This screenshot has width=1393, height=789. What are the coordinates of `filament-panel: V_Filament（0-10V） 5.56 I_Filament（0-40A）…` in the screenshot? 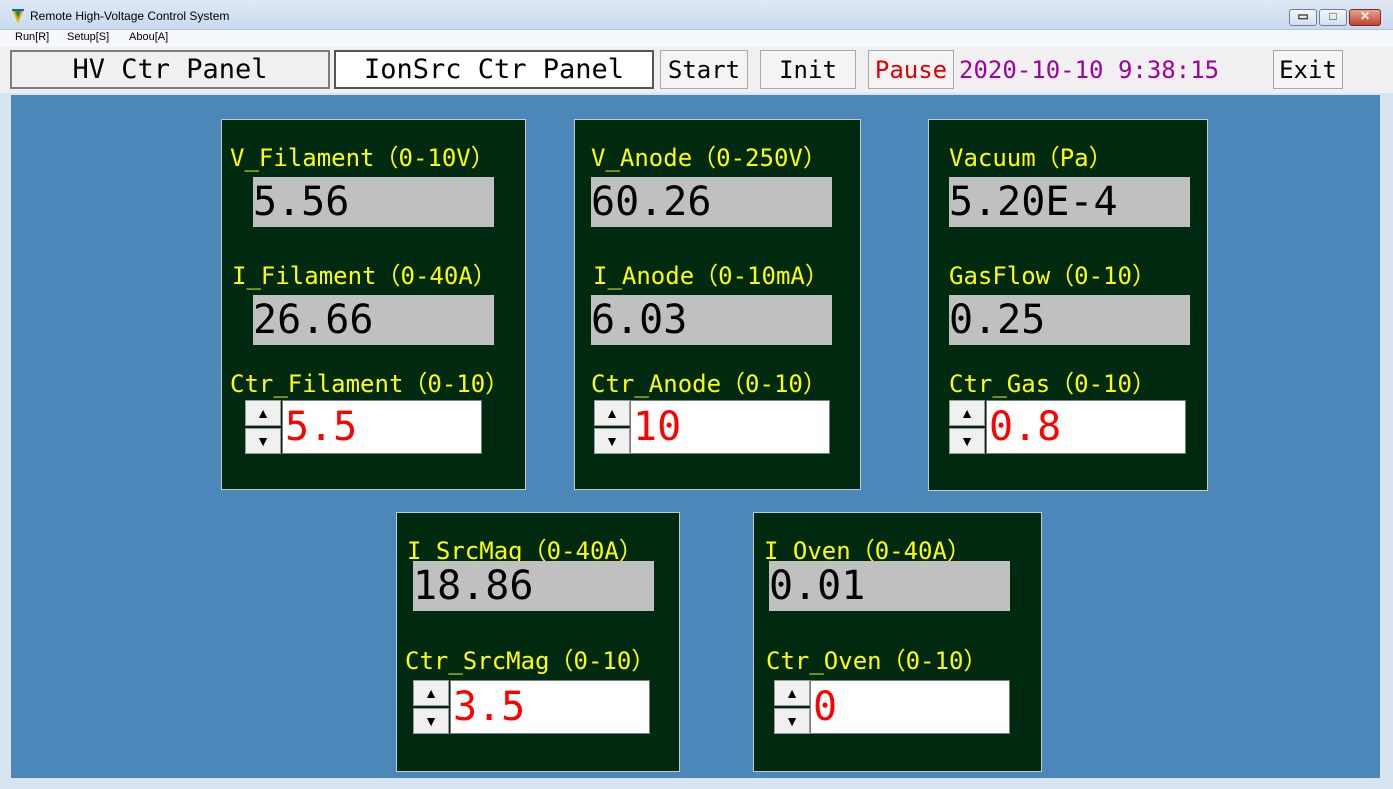 It's located at (373, 304).